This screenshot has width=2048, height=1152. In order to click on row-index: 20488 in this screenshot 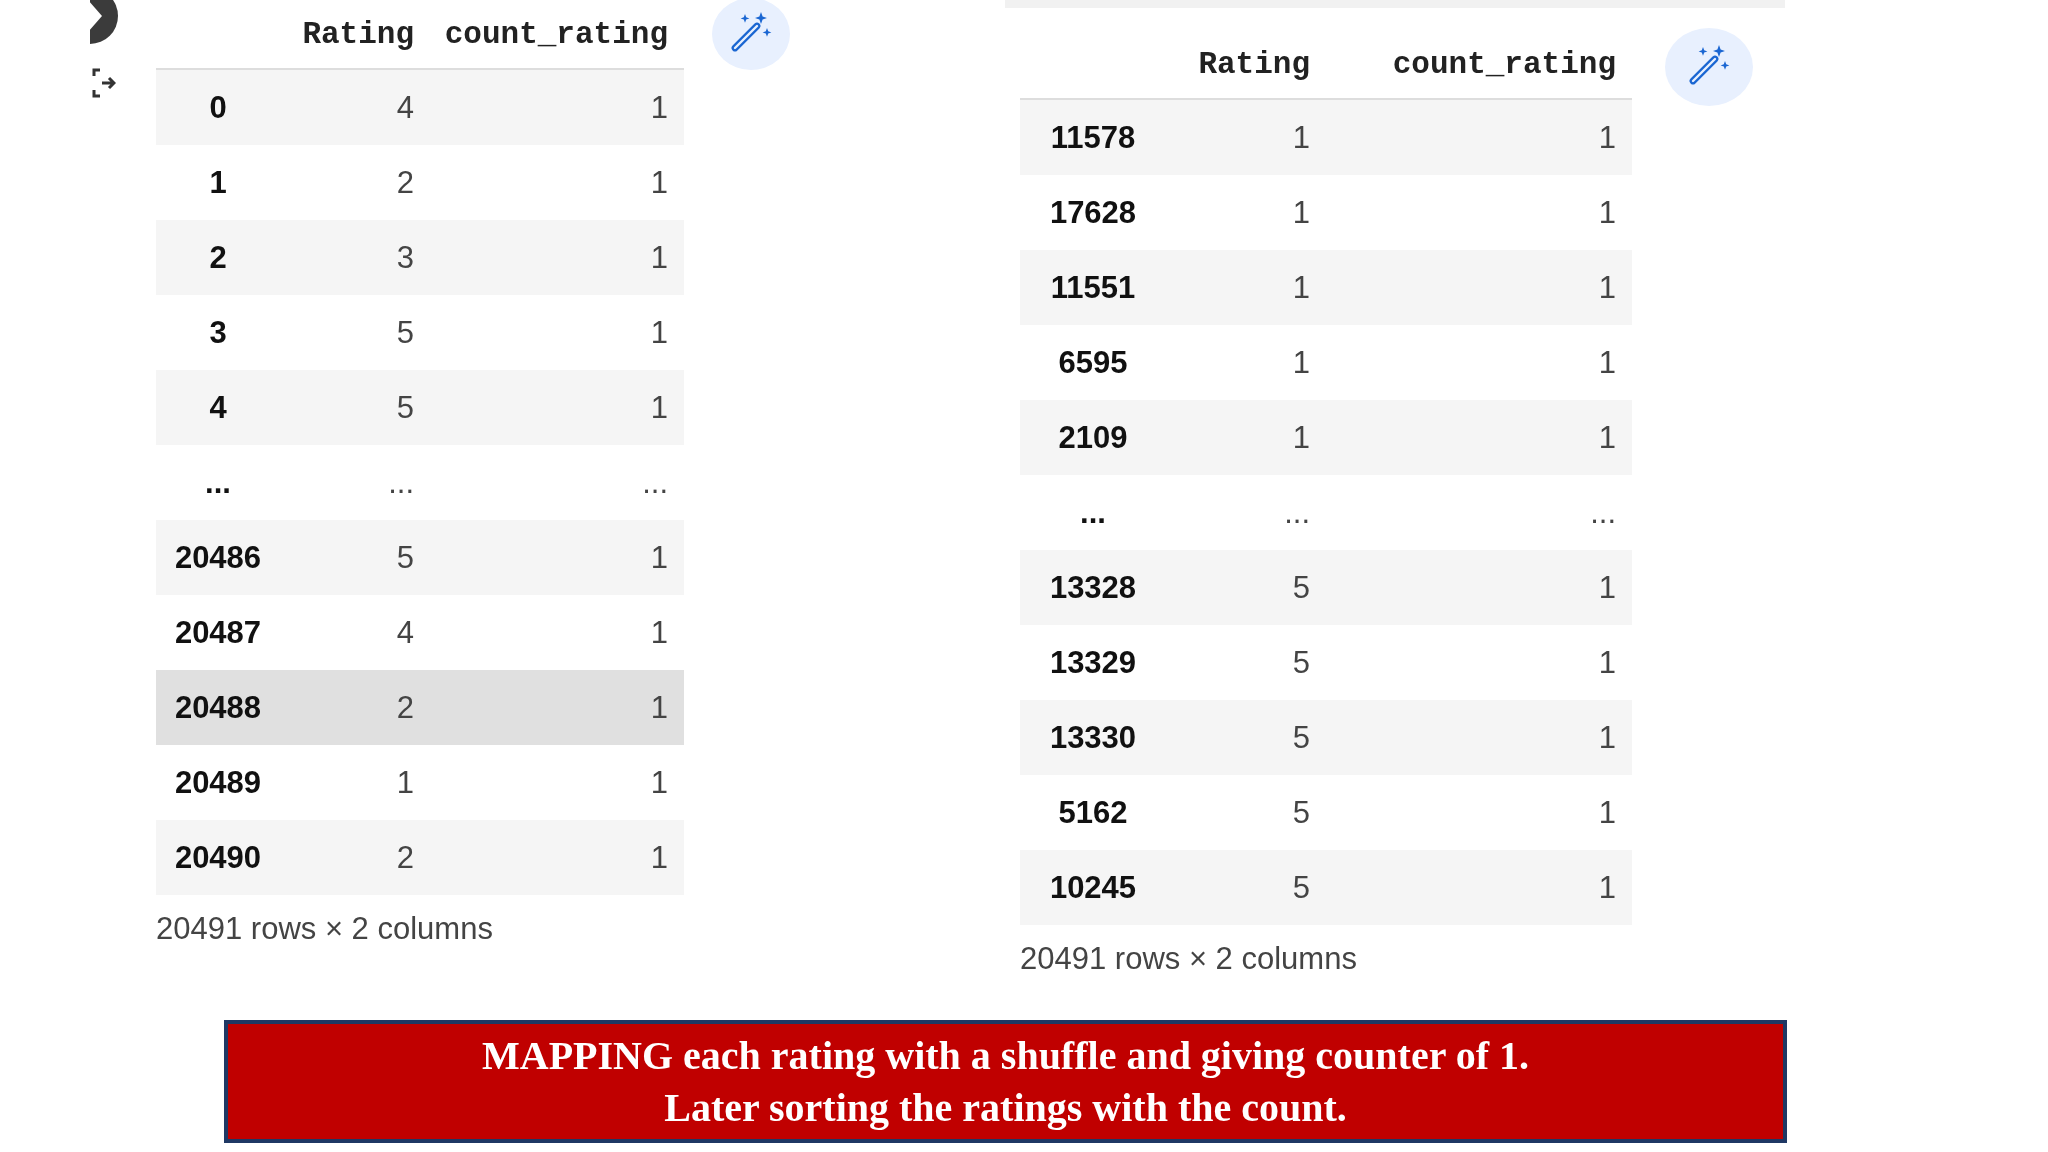, I will do `click(218, 707)`.